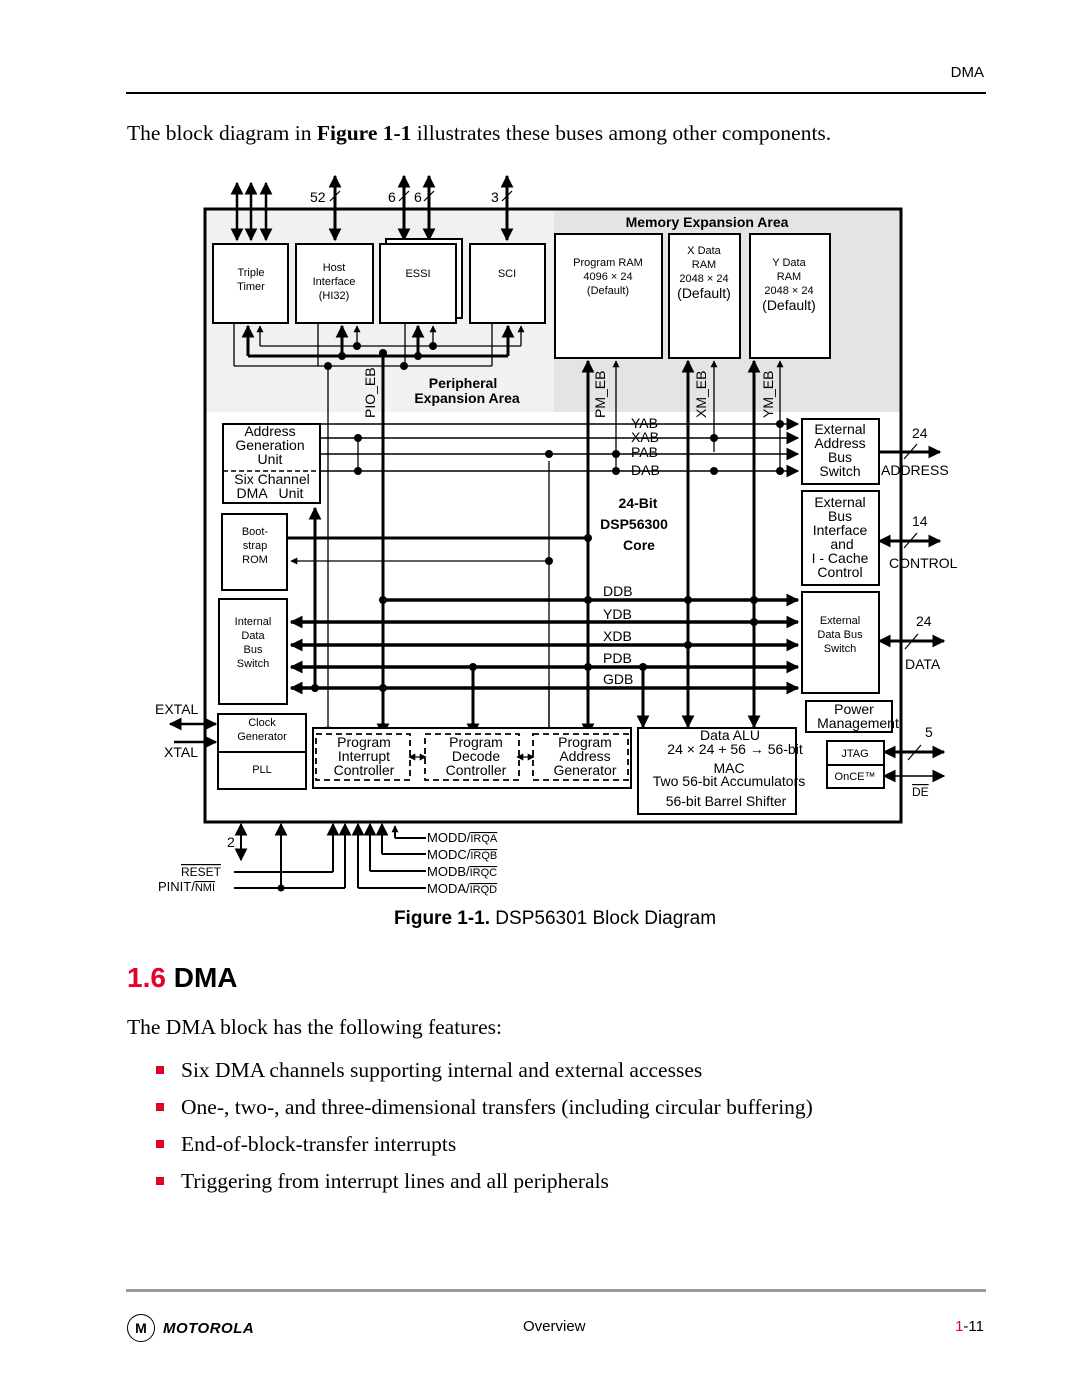 The height and width of the screenshot is (1397, 1080). What do you see at coordinates (973, 1326) in the screenshot?
I see `page-index: -11` at bounding box center [973, 1326].